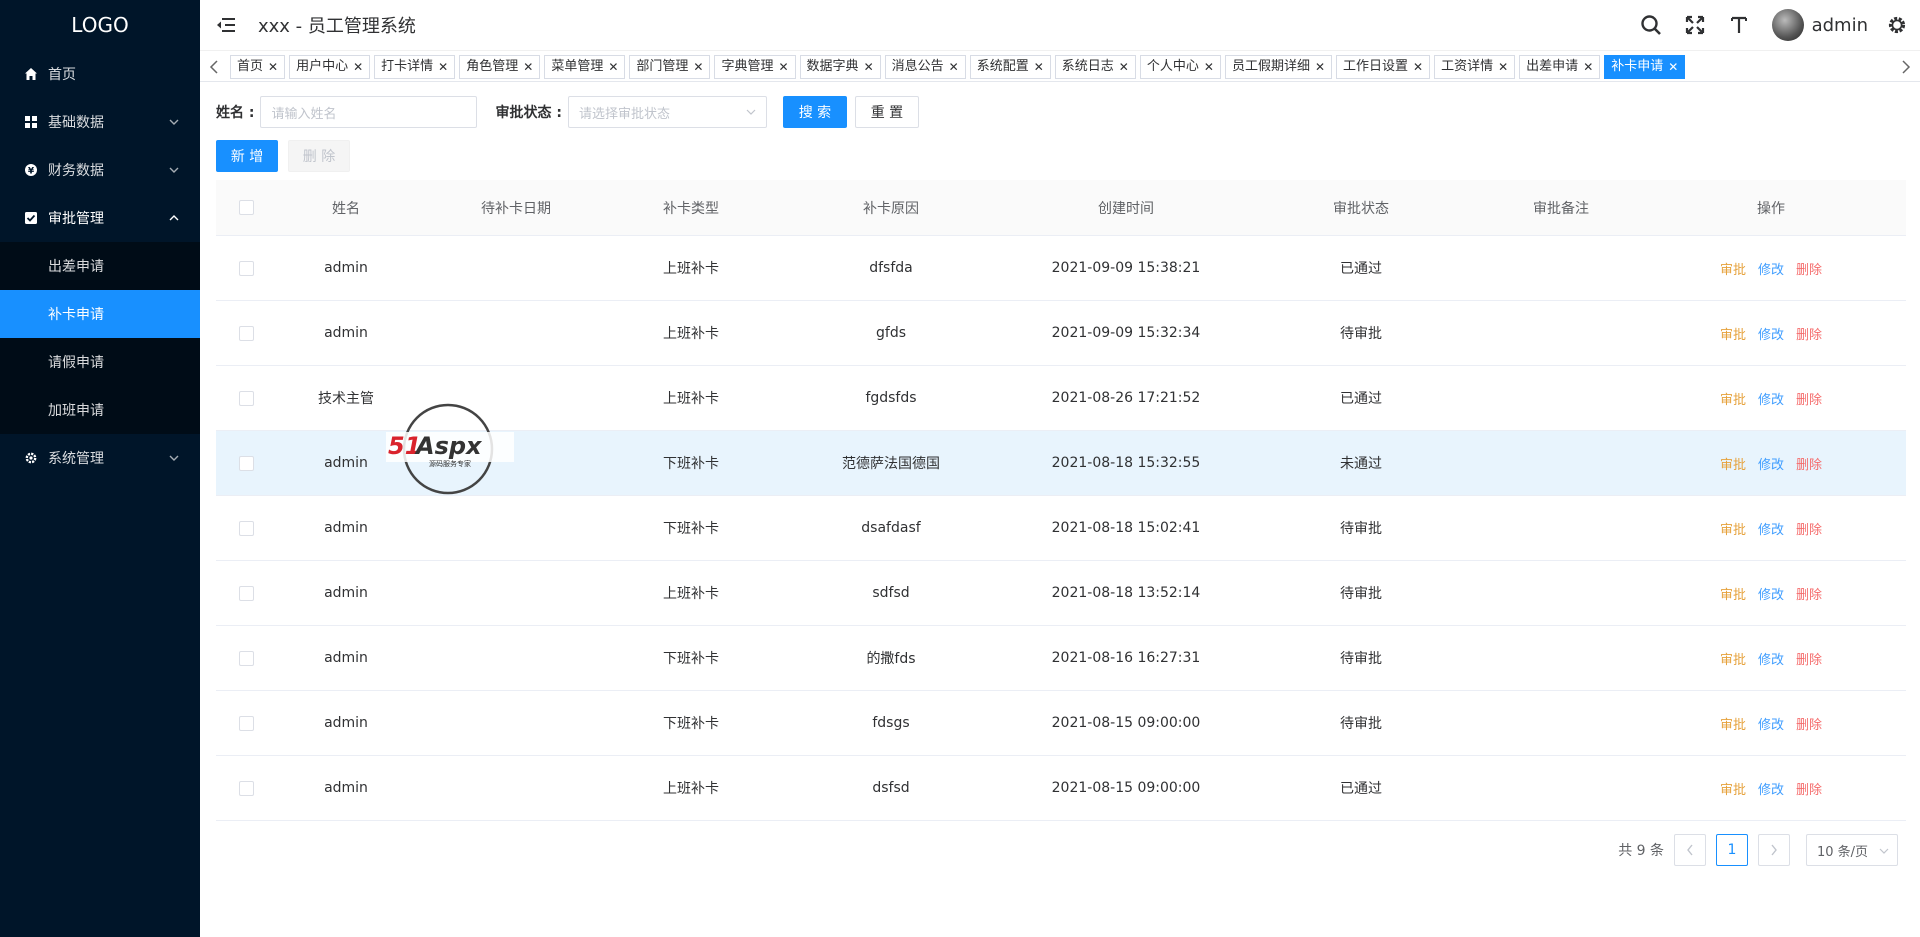 Image resolution: width=1920 pixels, height=937 pixels. I want to click on page-number: 1, so click(1732, 850).